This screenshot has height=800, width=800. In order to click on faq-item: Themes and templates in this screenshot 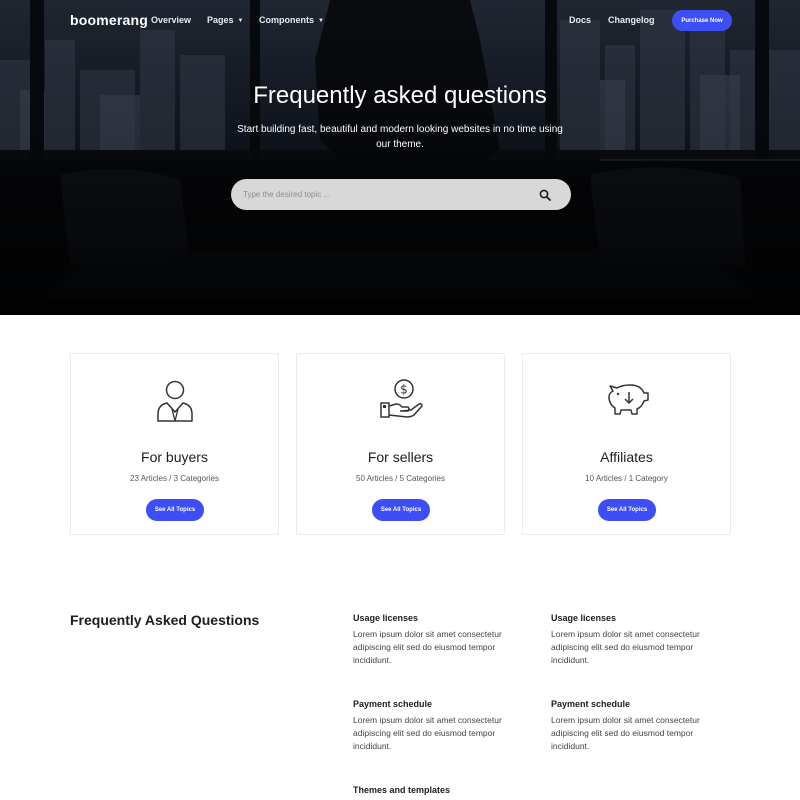, I will do `click(440, 792)`.